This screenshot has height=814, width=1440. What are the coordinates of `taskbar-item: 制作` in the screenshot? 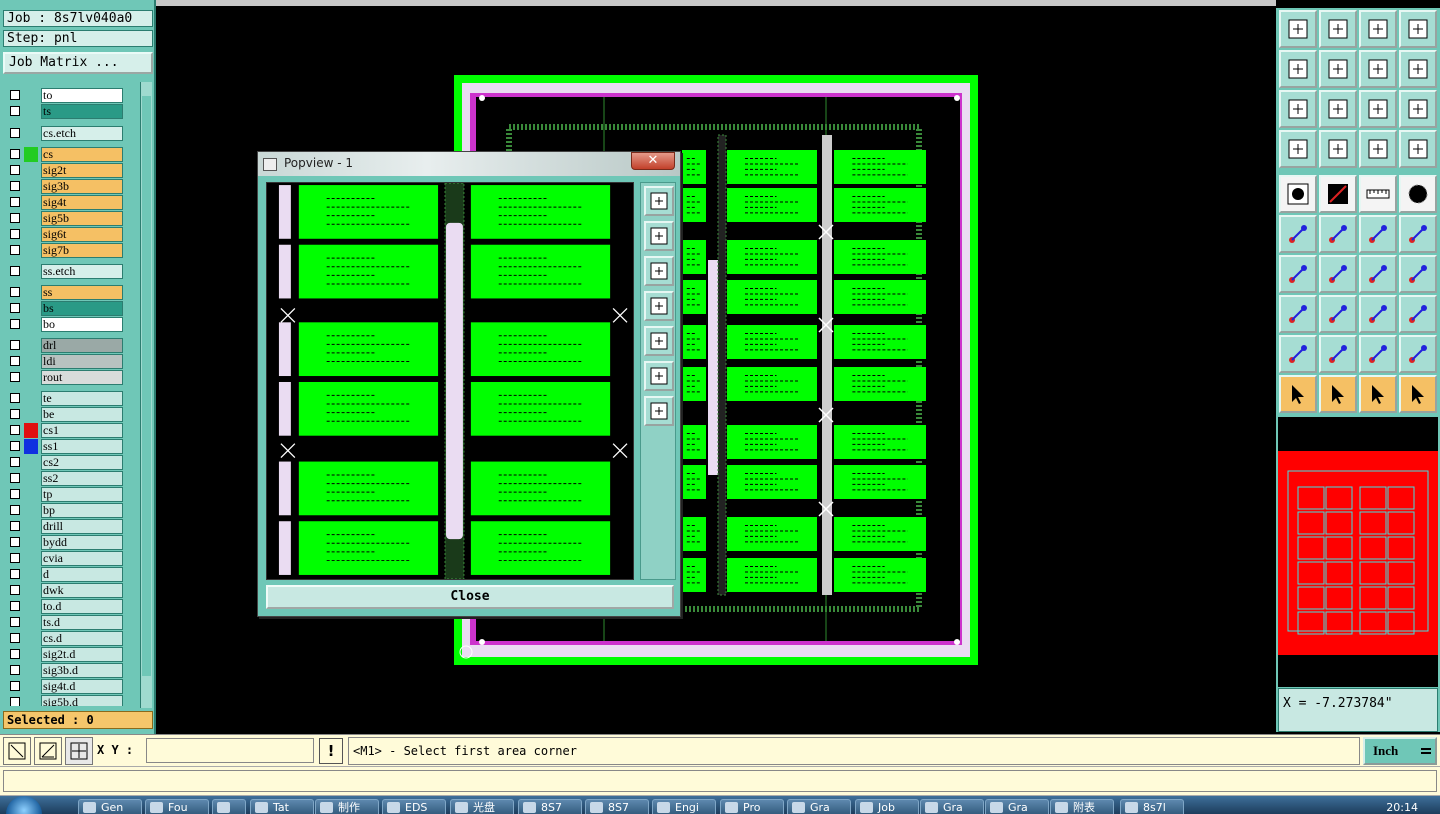 It's located at (347, 806).